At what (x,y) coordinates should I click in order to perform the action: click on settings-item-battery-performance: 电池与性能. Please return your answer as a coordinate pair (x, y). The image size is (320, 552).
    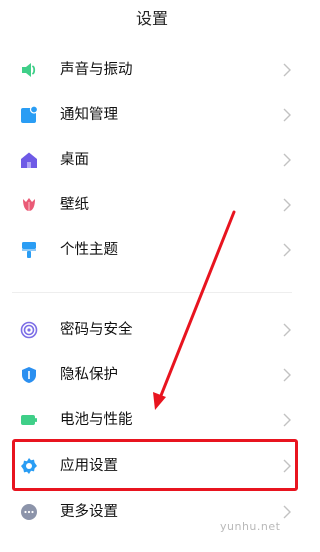
    Looking at the image, I should click on (152, 419).